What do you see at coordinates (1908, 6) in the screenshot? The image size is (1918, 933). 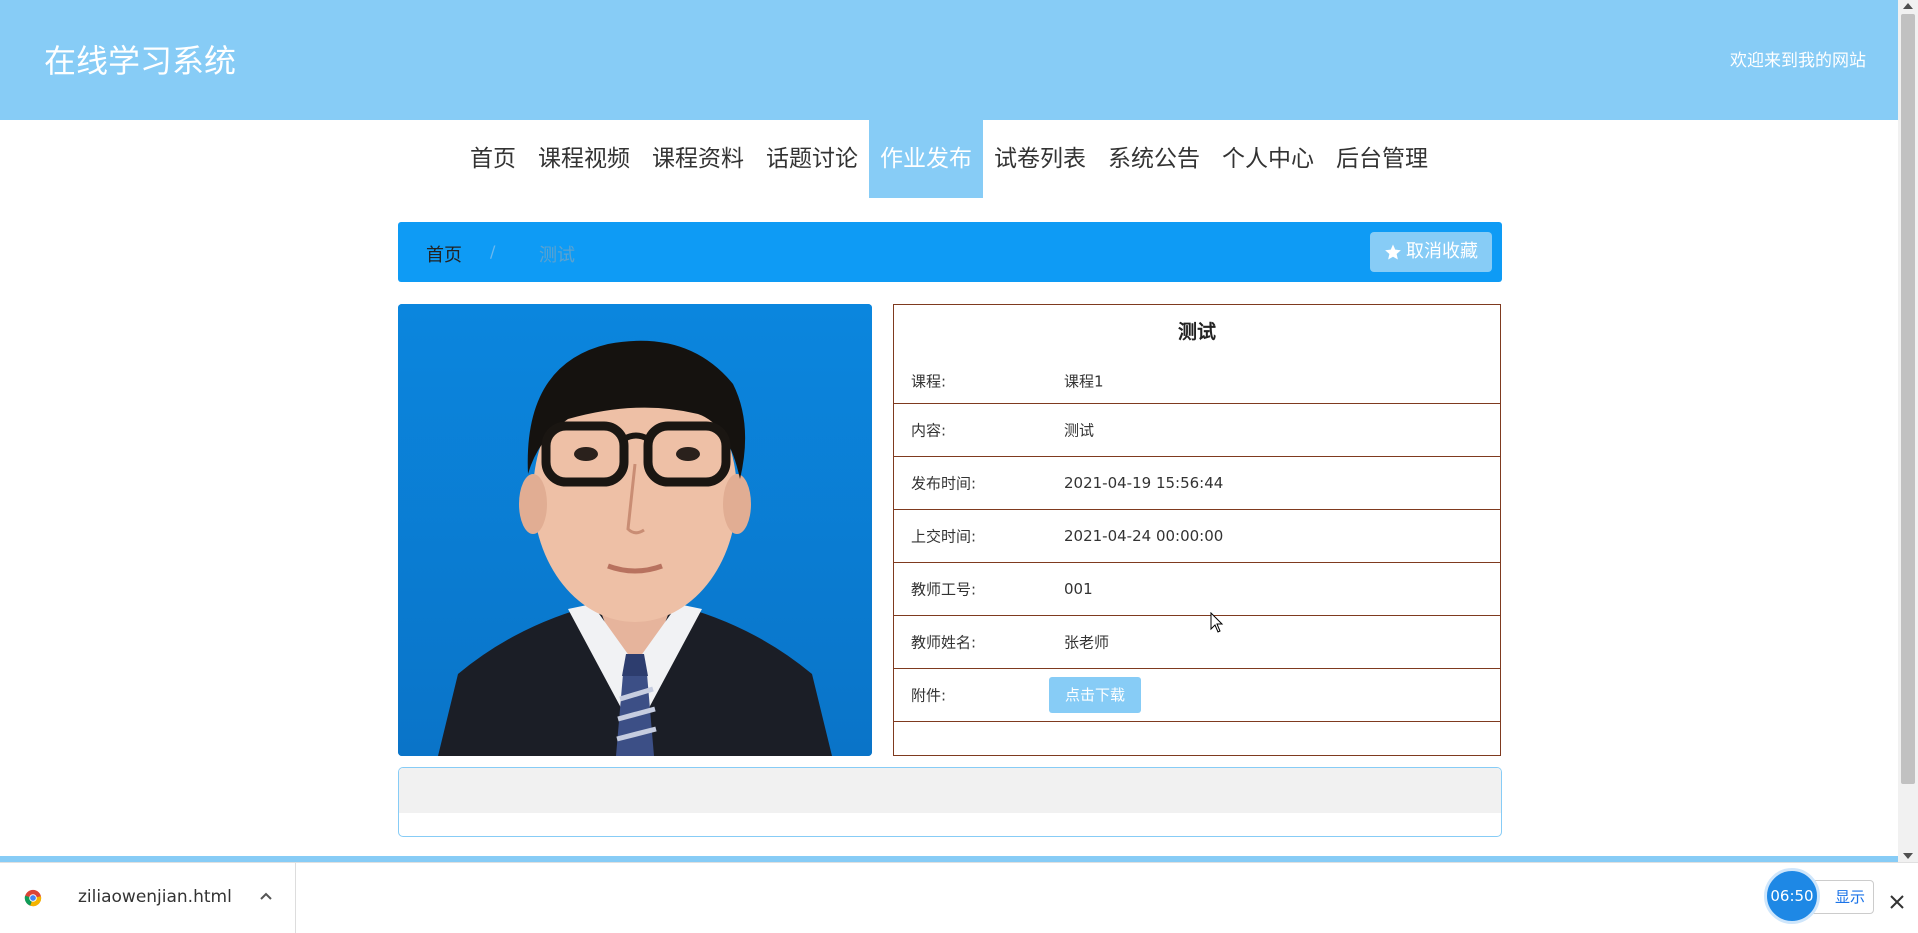 I see `scroll-up-arrow-icon` at bounding box center [1908, 6].